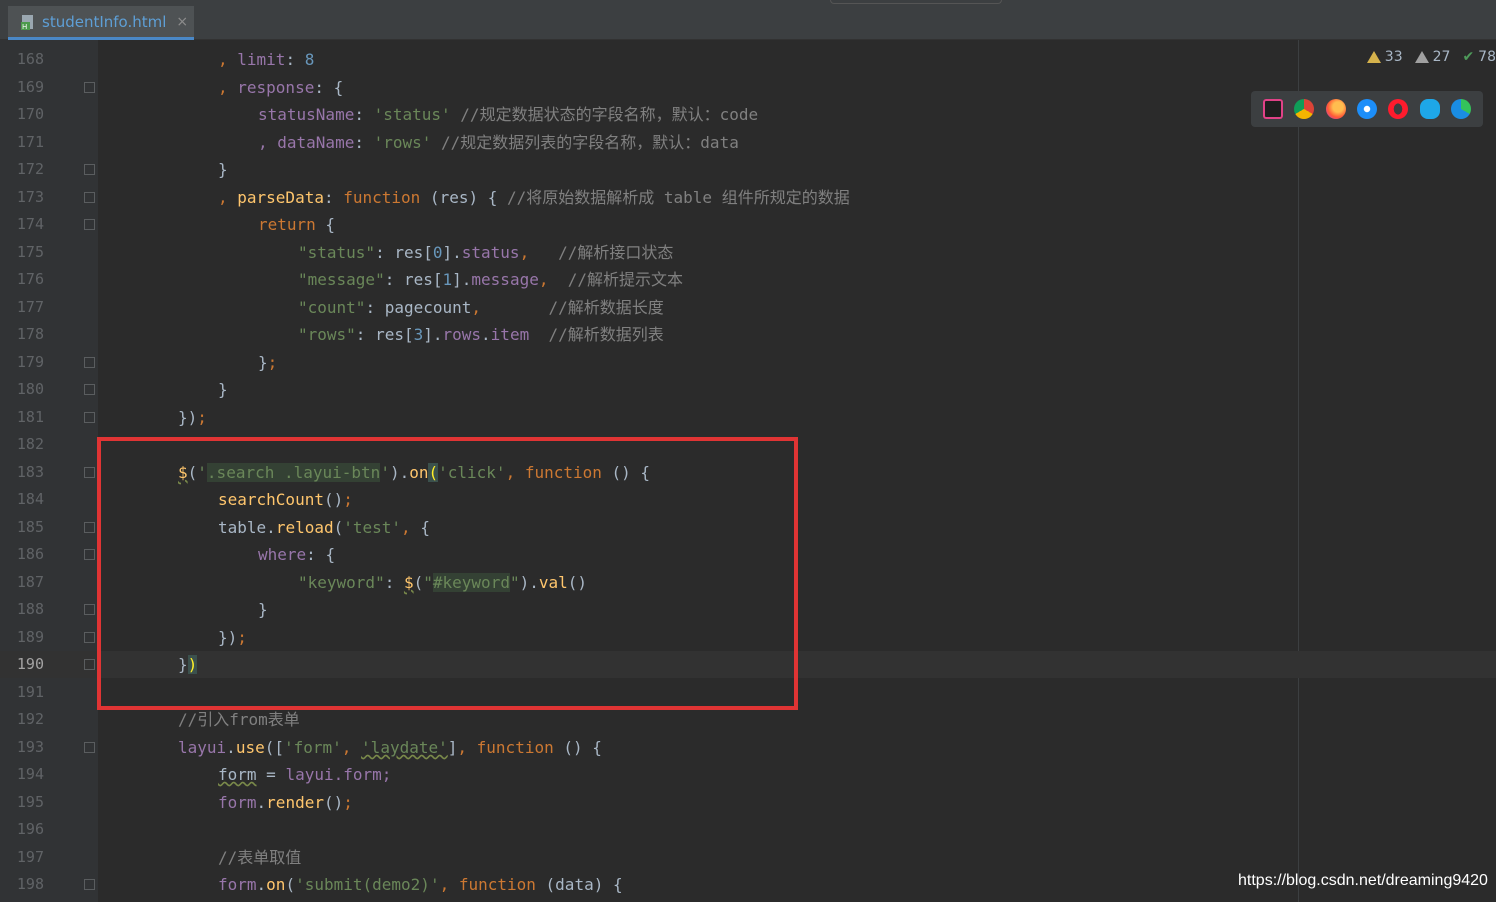 This screenshot has height=902, width=1496. I want to click on browser-launch-toolbar, so click(1367, 109).